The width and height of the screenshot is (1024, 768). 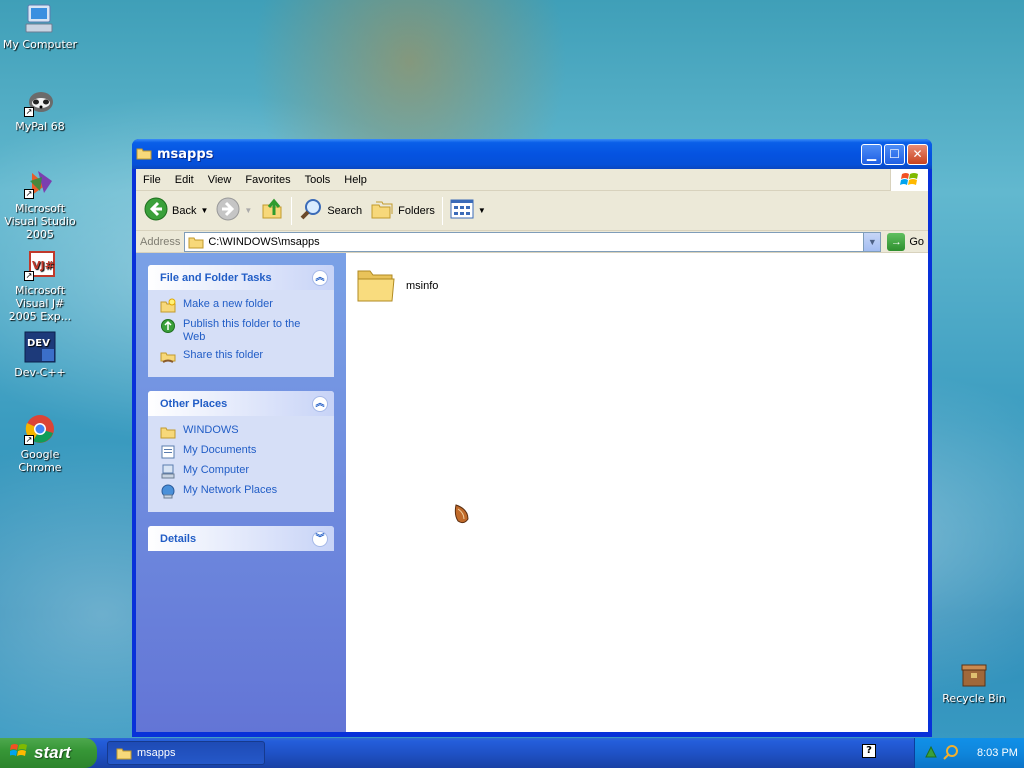 I want to click on forward-arrow-icon, so click(x=228, y=210).